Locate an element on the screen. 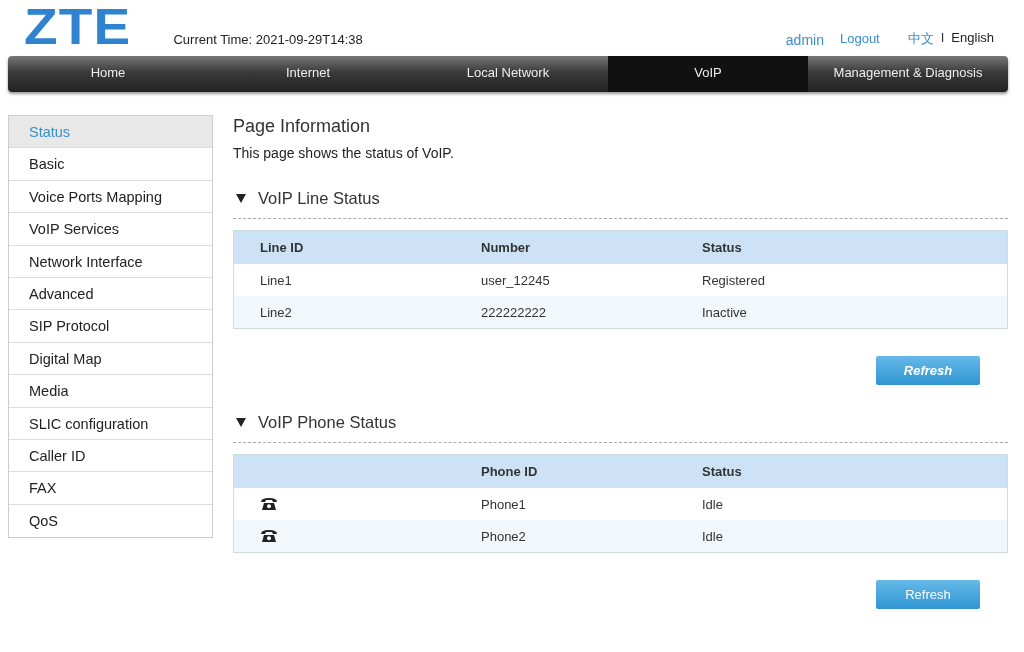  column-header: Phone ID is located at coordinates (509, 471).